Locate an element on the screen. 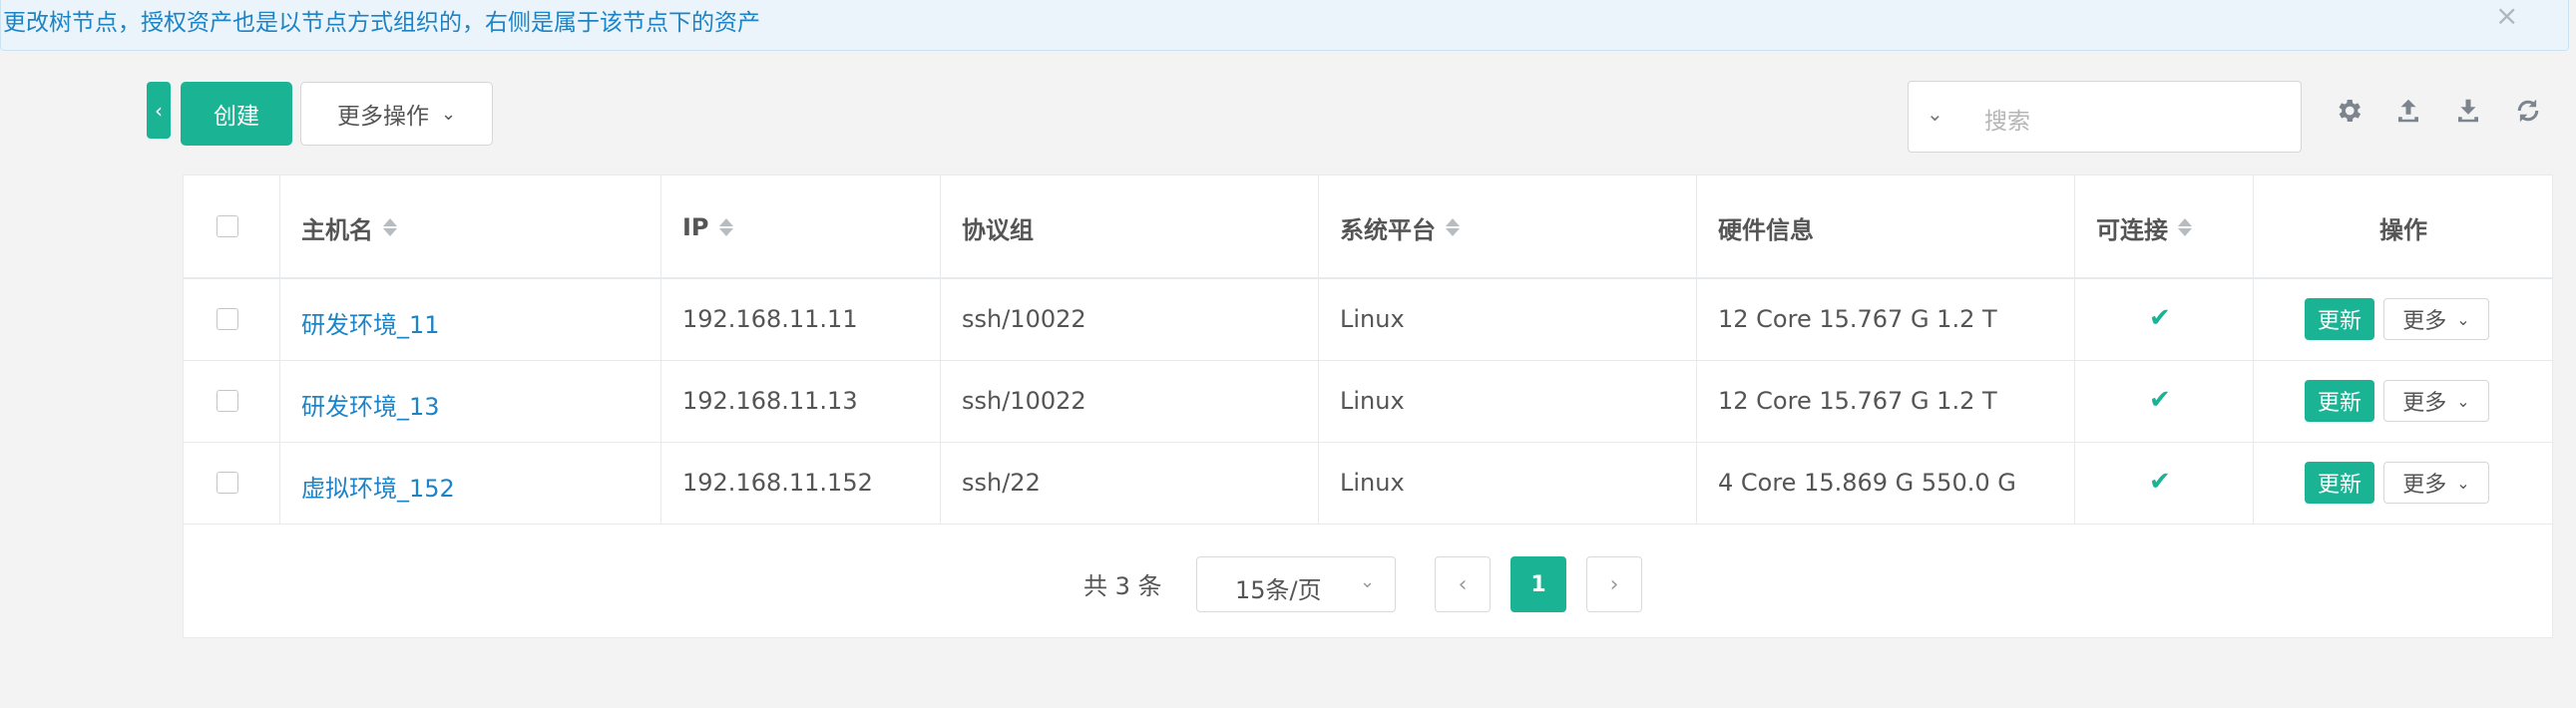 Image resolution: width=2576 pixels, height=708 pixels. hostname-link: 研发环境_11 is located at coordinates (370, 322).